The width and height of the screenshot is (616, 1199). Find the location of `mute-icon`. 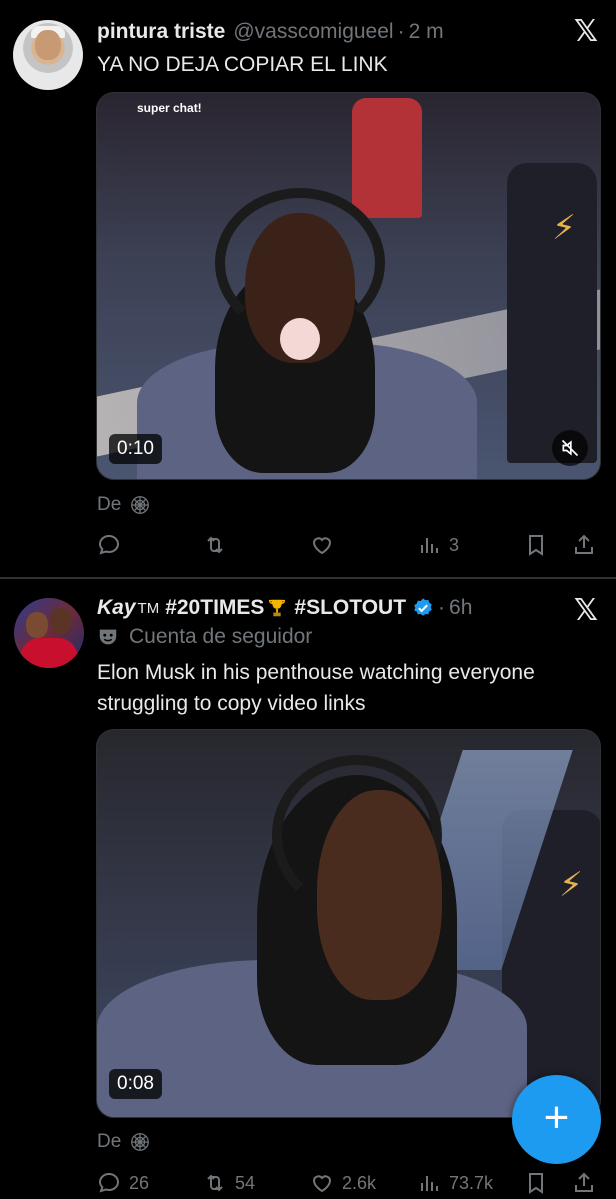

mute-icon is located at coordinates (570, 448).